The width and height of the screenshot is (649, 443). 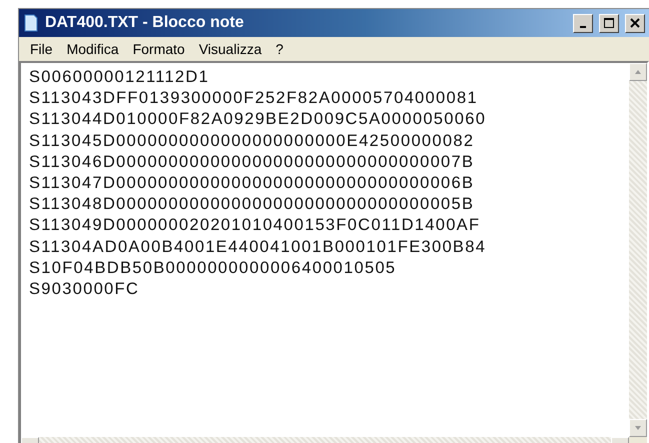 I want to click on text-line: S113047D000000000000000000000000000000006B, so click(x=252, y=183).